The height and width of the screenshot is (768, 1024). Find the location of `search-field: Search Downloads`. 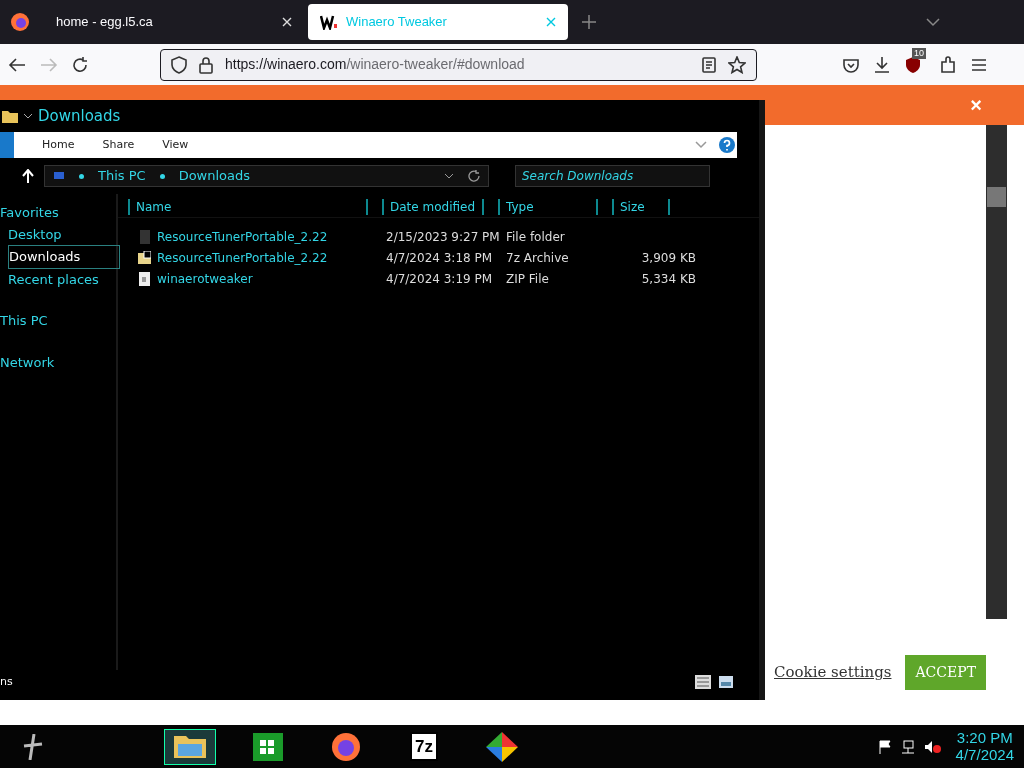

search-field: Search Downloads is located at coordinates (612, 176).